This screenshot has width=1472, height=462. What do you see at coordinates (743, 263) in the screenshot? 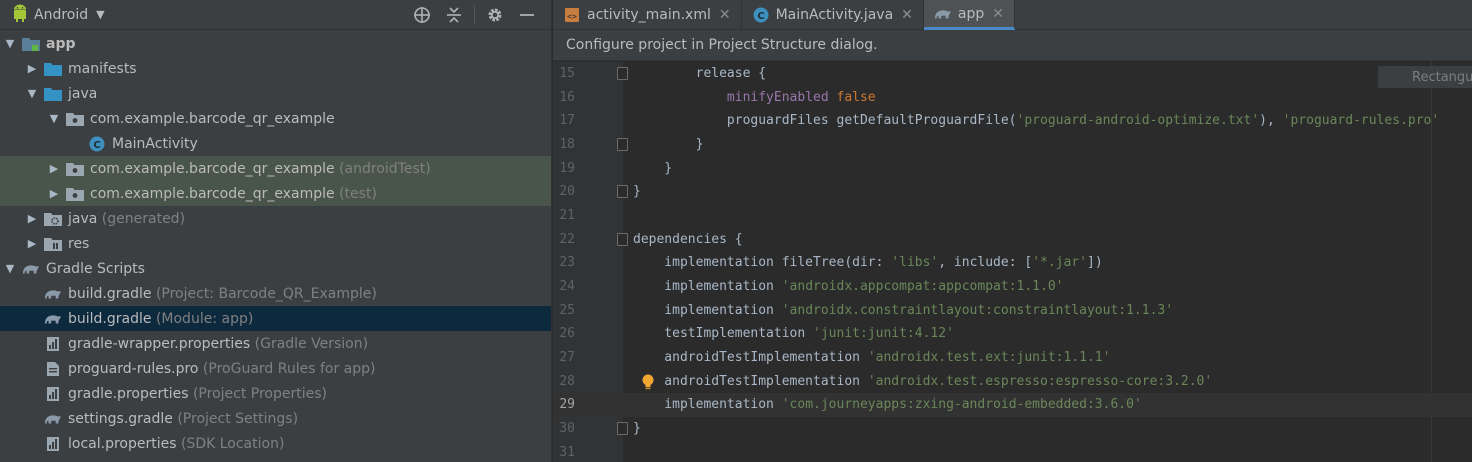
I see `code-token: implementation fileTree(` at bounding box center [743, 263].